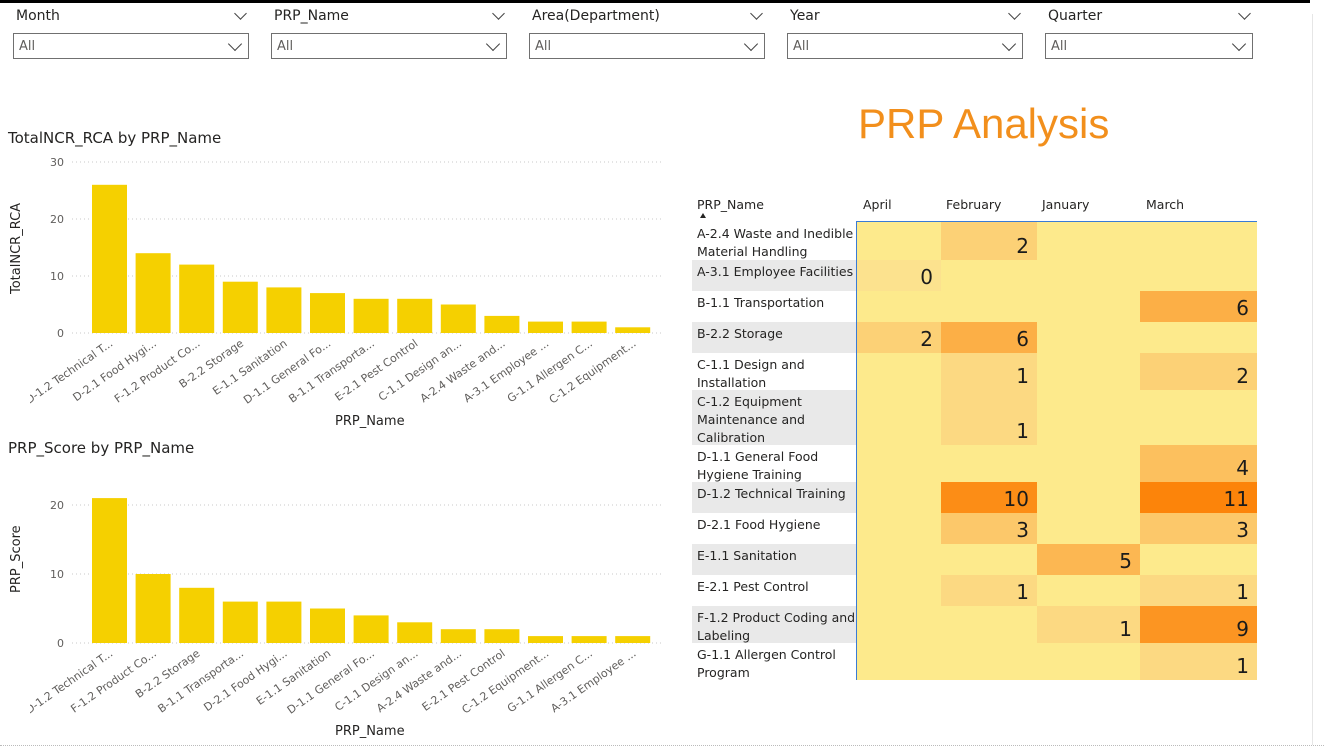 This screenshot has width=1324, height=747. I want to click on matrix-row: G-1.1 Allergen Control Program 1, so click(974, 661).